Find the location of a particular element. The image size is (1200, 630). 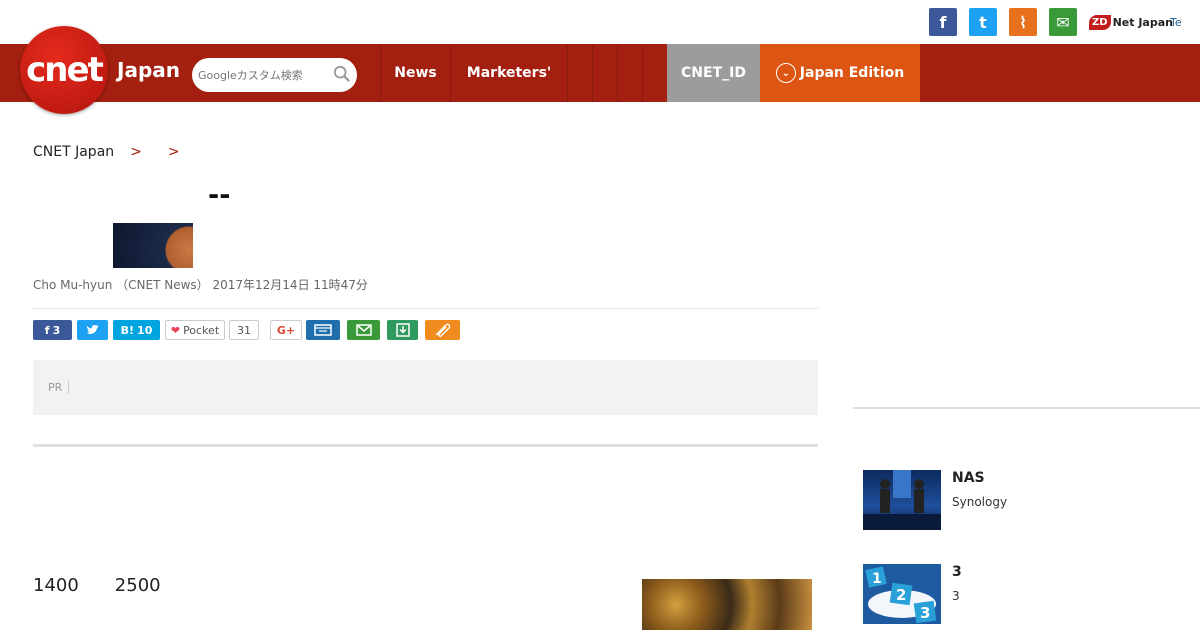

search-icon is located at coordinates (342, 74).